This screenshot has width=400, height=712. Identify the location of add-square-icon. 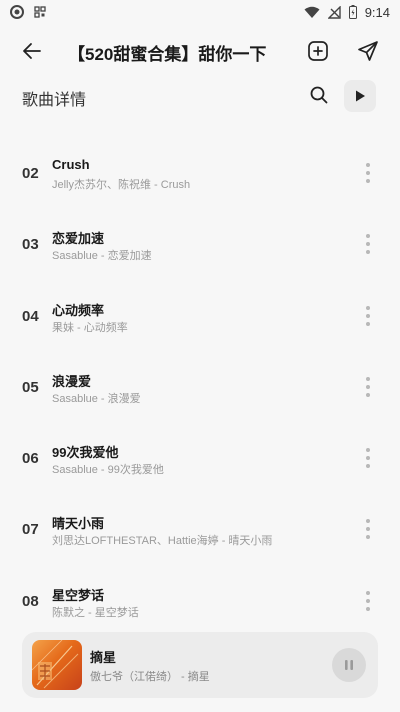
(318, 51).